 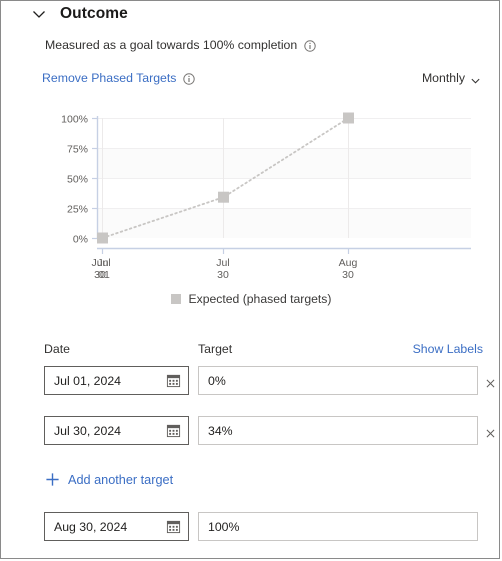 I want to click on date-input-2: Jul 30, 2024, so click(x=116, y=430).